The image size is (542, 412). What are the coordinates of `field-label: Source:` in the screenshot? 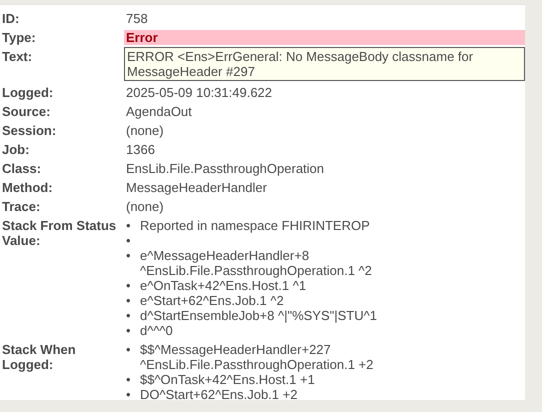 It's located at (26, 111).